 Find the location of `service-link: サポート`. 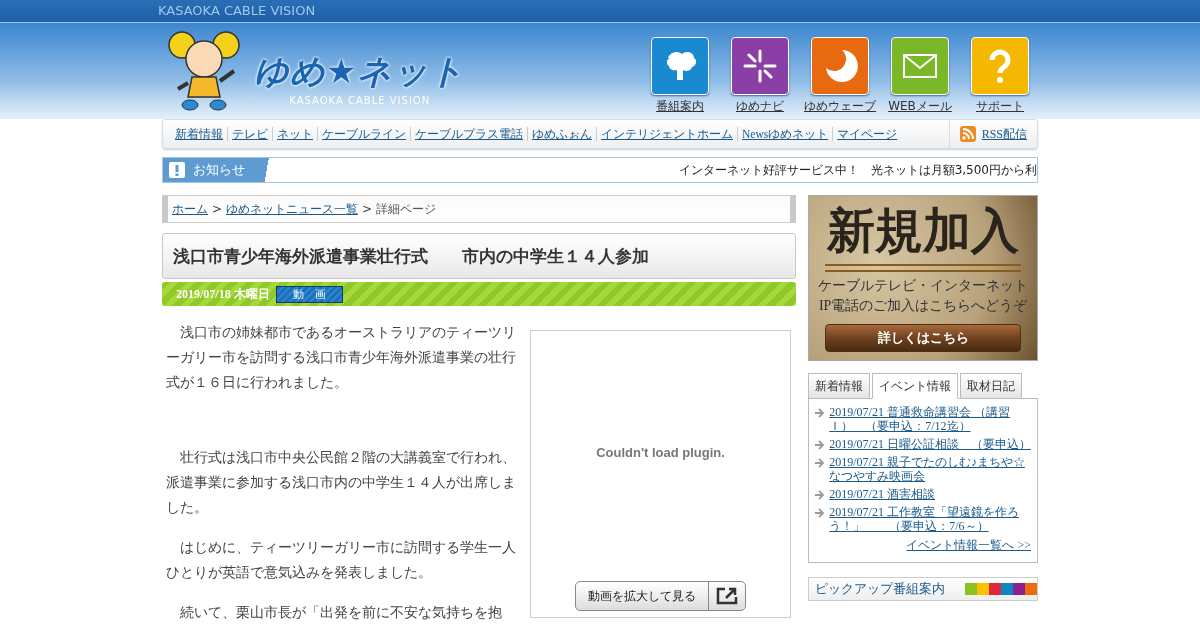

service-link: サポート is located at coordinates (1000, 76).